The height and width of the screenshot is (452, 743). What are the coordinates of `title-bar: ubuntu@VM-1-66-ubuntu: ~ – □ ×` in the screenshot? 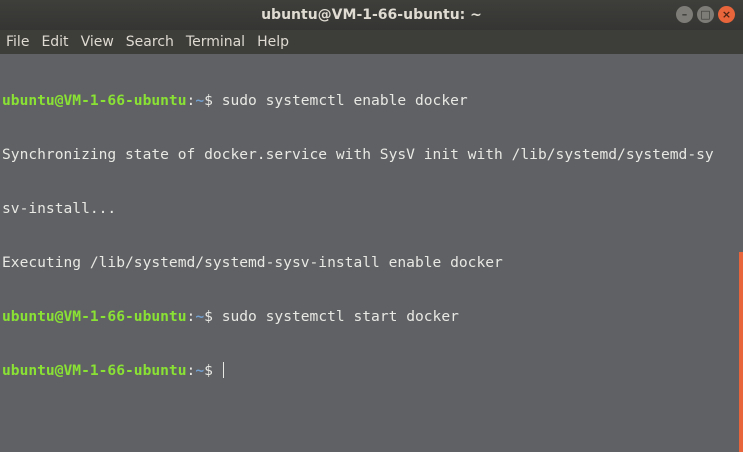 It's located at (371, 15).